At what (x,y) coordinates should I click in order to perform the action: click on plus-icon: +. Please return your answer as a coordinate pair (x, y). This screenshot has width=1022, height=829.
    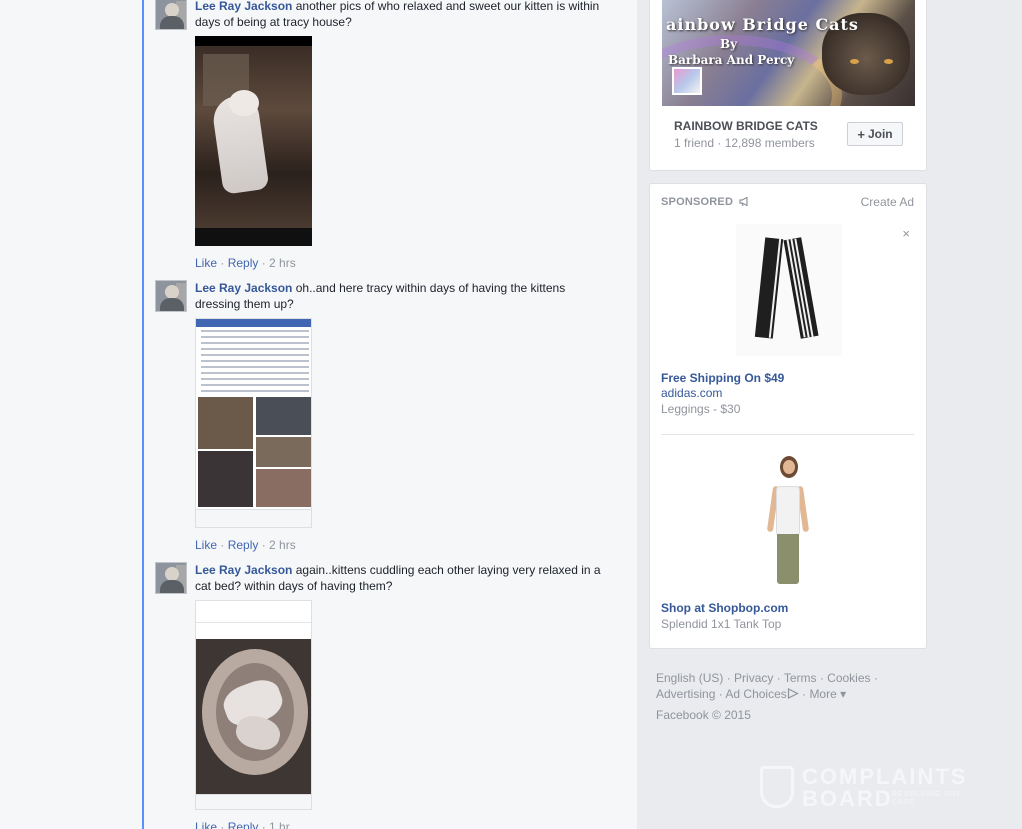
    Looking at the image, I should click on (861, 134).